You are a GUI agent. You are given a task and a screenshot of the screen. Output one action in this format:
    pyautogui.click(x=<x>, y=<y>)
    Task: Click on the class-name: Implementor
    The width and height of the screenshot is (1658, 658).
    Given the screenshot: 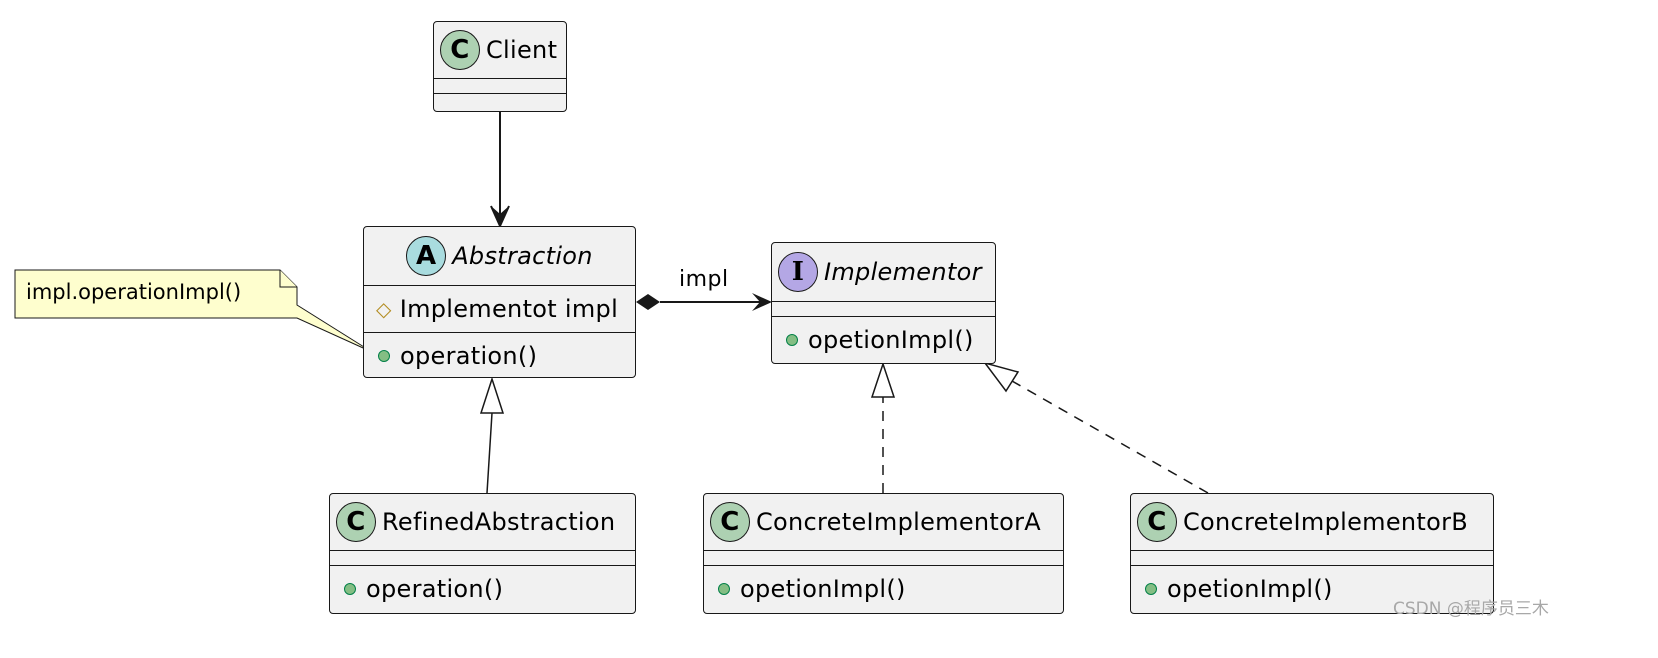 What is the action you would take?
    pyautogui.click(x=903, y=272)
    